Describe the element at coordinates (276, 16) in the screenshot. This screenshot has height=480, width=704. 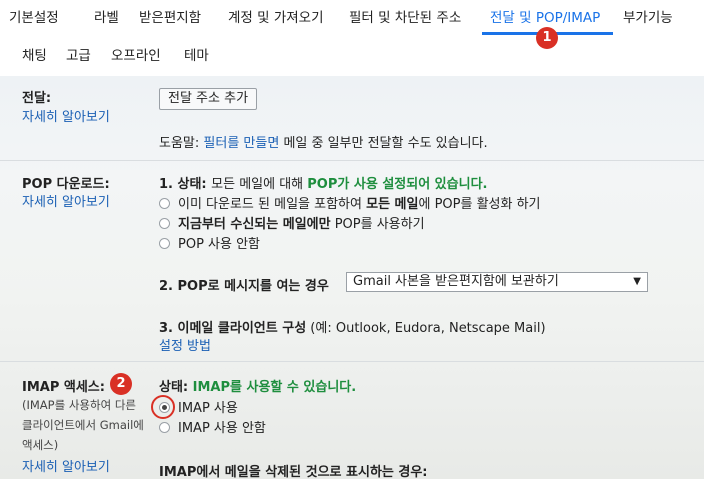
I see `tab-accounts-import: 계정 및 가져오기` at that location.